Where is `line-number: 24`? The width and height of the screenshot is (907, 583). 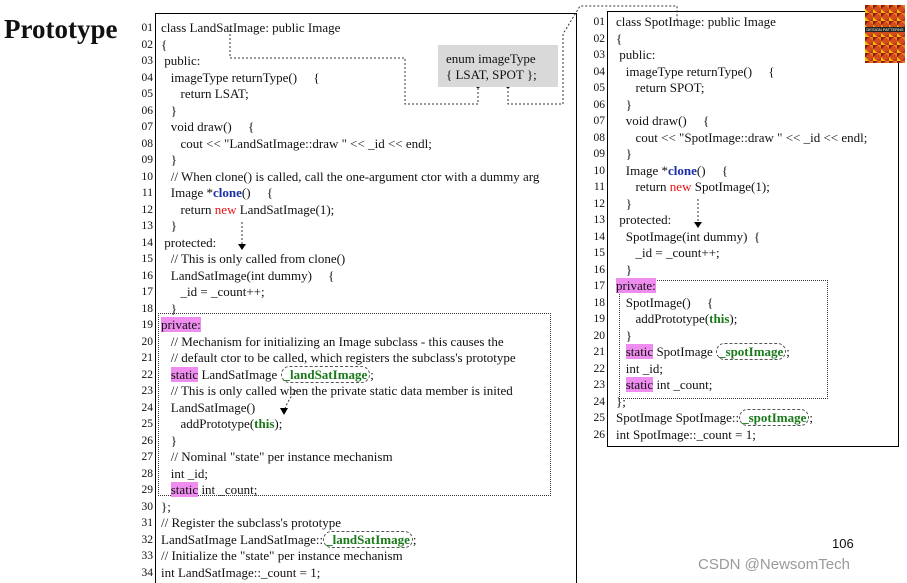
line-number: 24 is located at coordinates (599, 401).